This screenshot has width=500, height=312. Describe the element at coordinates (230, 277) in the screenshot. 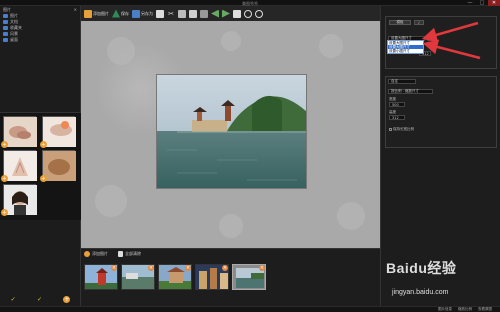

I see `filmstrip: 添加图片 全部清除 × × × × ×` at that location.